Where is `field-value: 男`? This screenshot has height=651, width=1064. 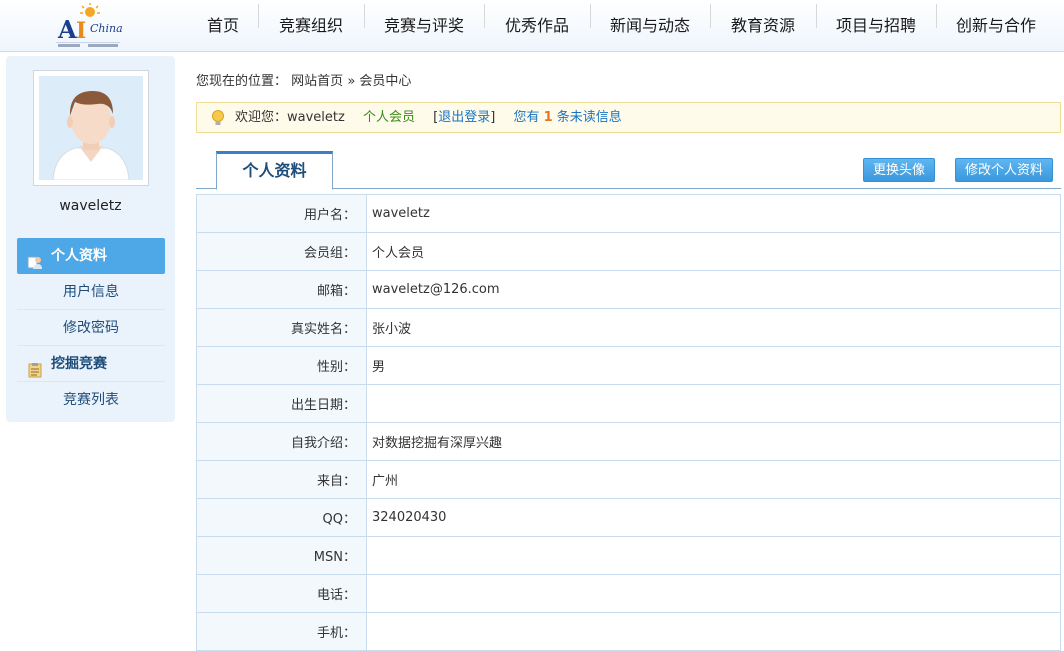 field-value: 男 is located at coordinates (713, 365).